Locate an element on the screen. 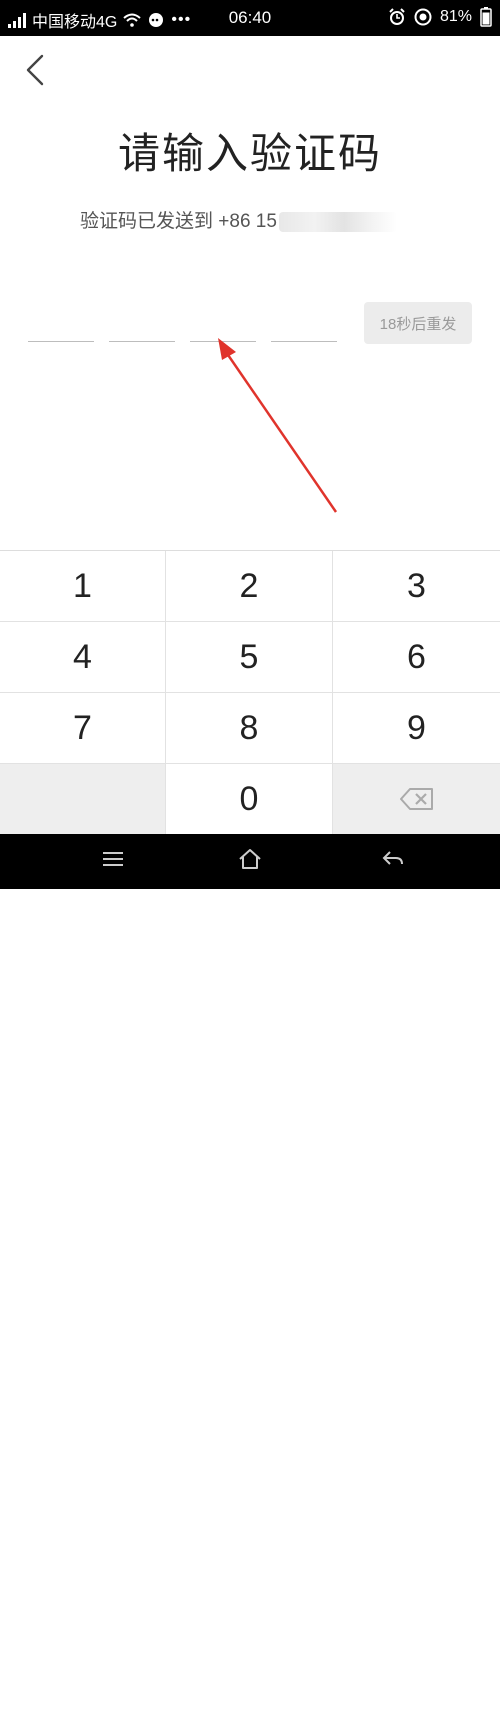 The height and width of the screenshot is (1714, 500). key-8: 8 is located at coordinates (249, 728).